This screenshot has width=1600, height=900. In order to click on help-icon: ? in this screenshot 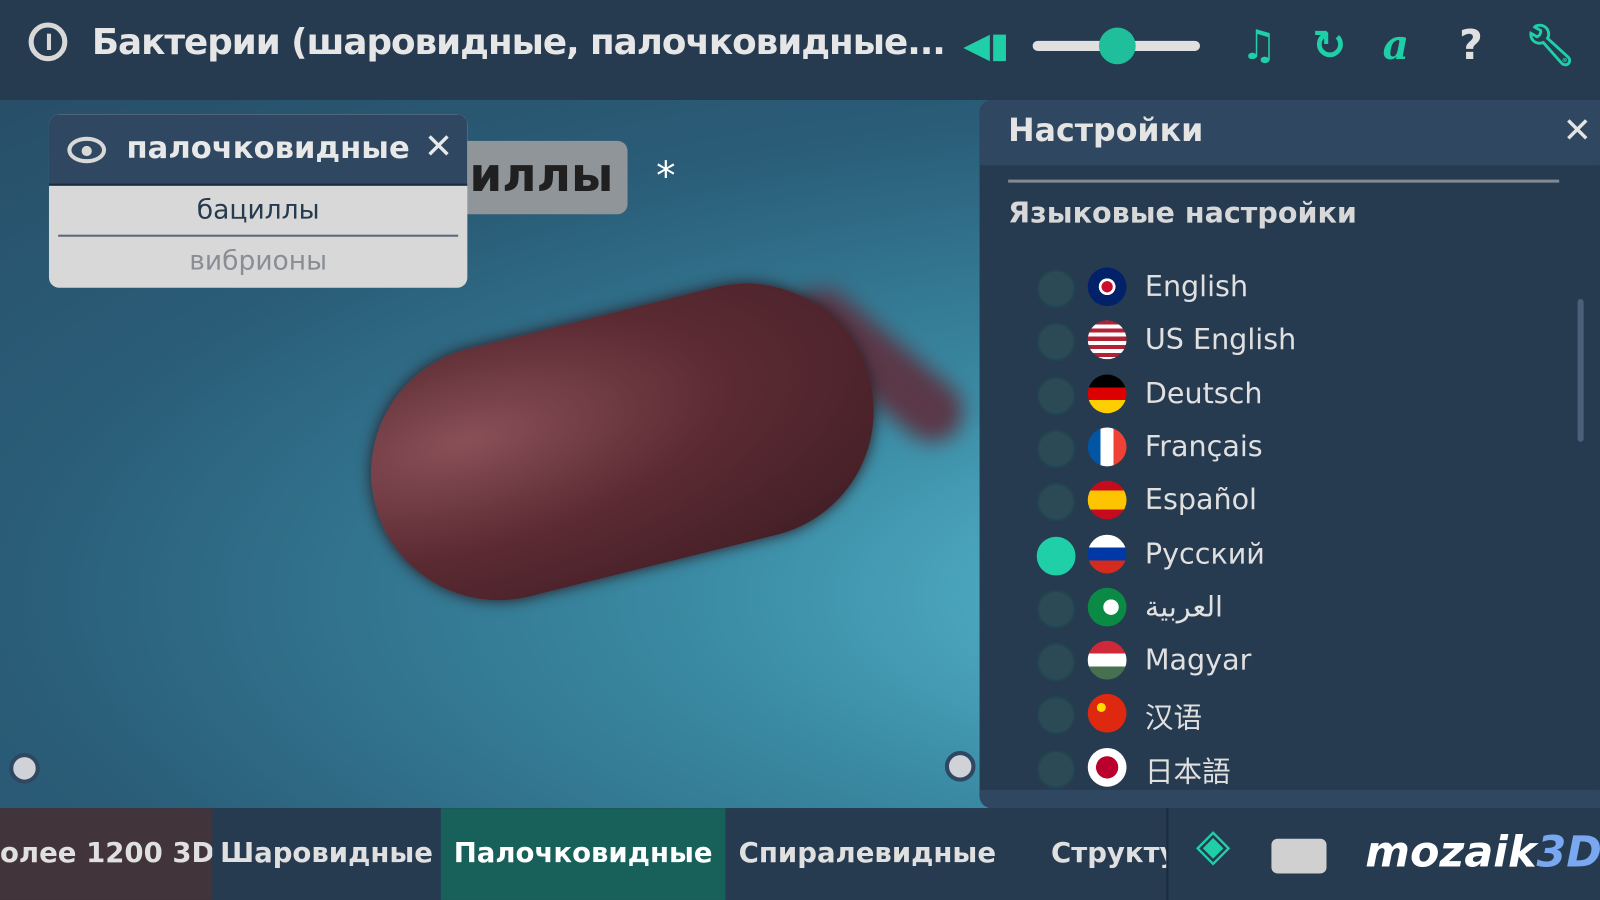, I will do `click(1471, 45)`.